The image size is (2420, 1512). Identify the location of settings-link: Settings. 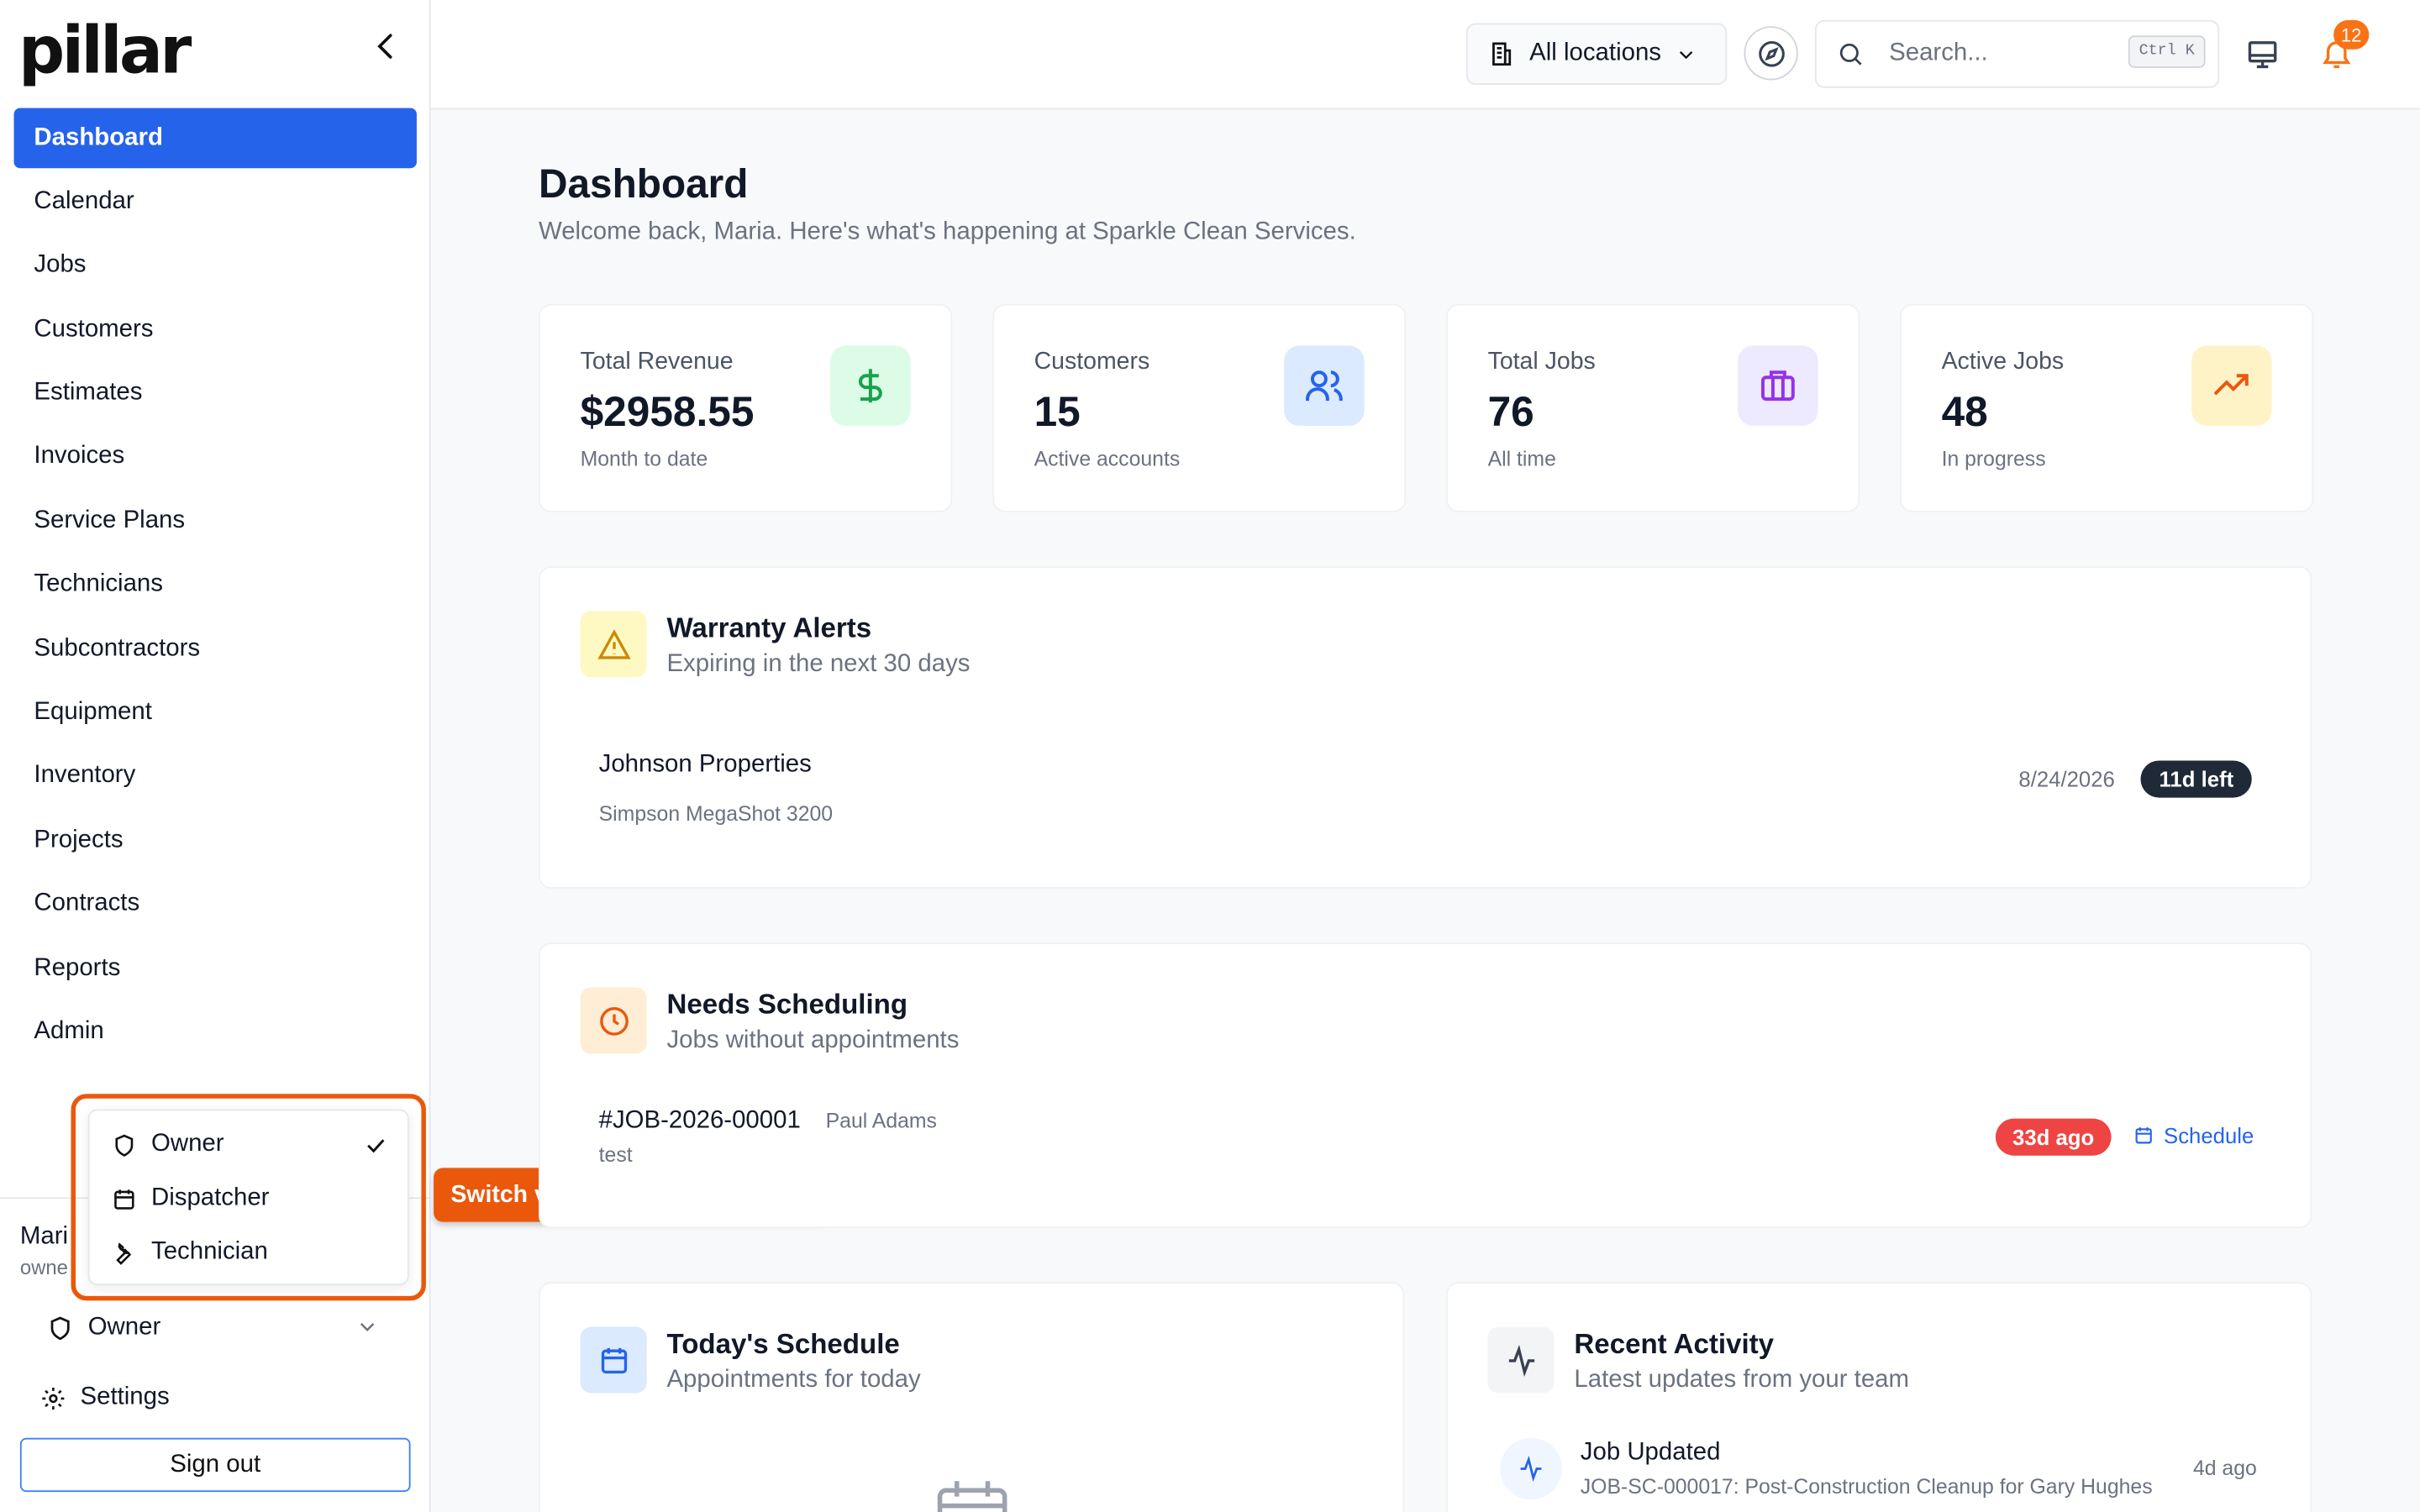
(105, 1398).